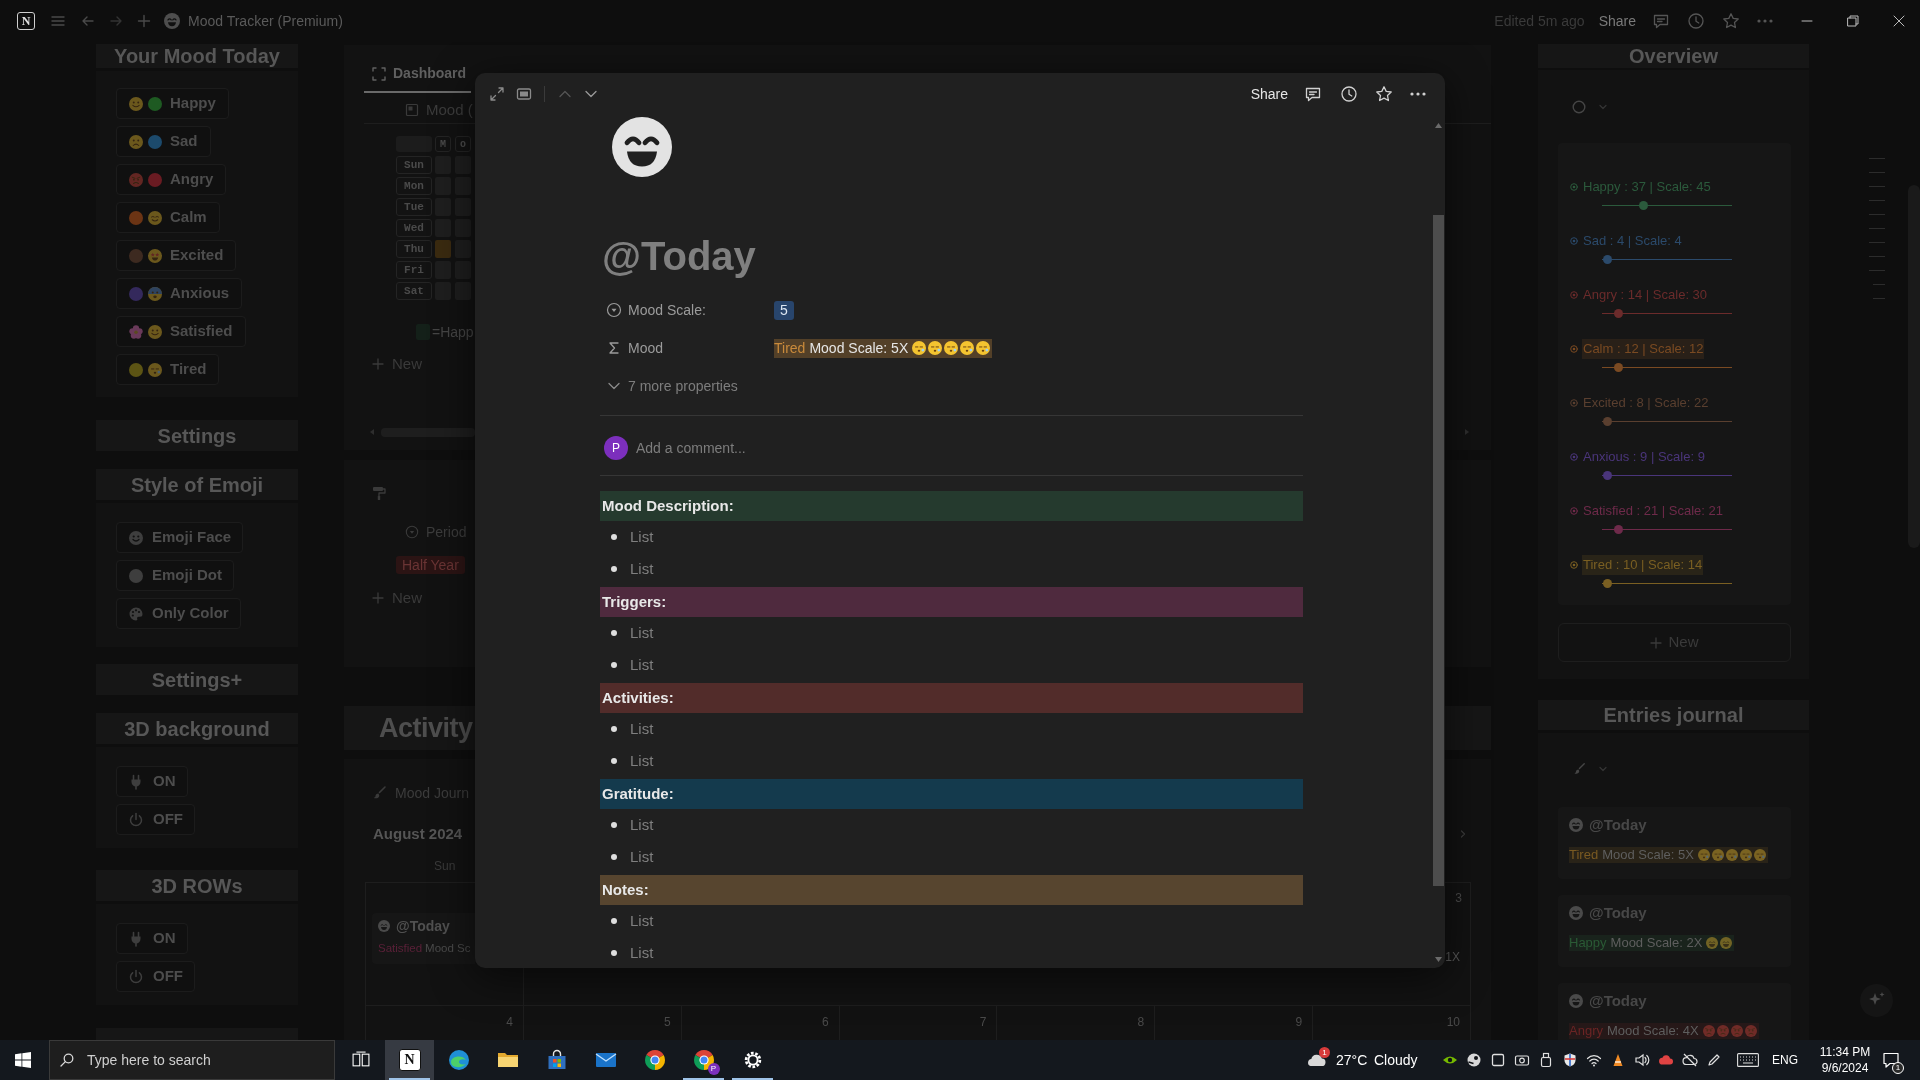  Describe the element at coordinates (171, 179) in the screenshot. I see `mood-option: Angry` at that location.